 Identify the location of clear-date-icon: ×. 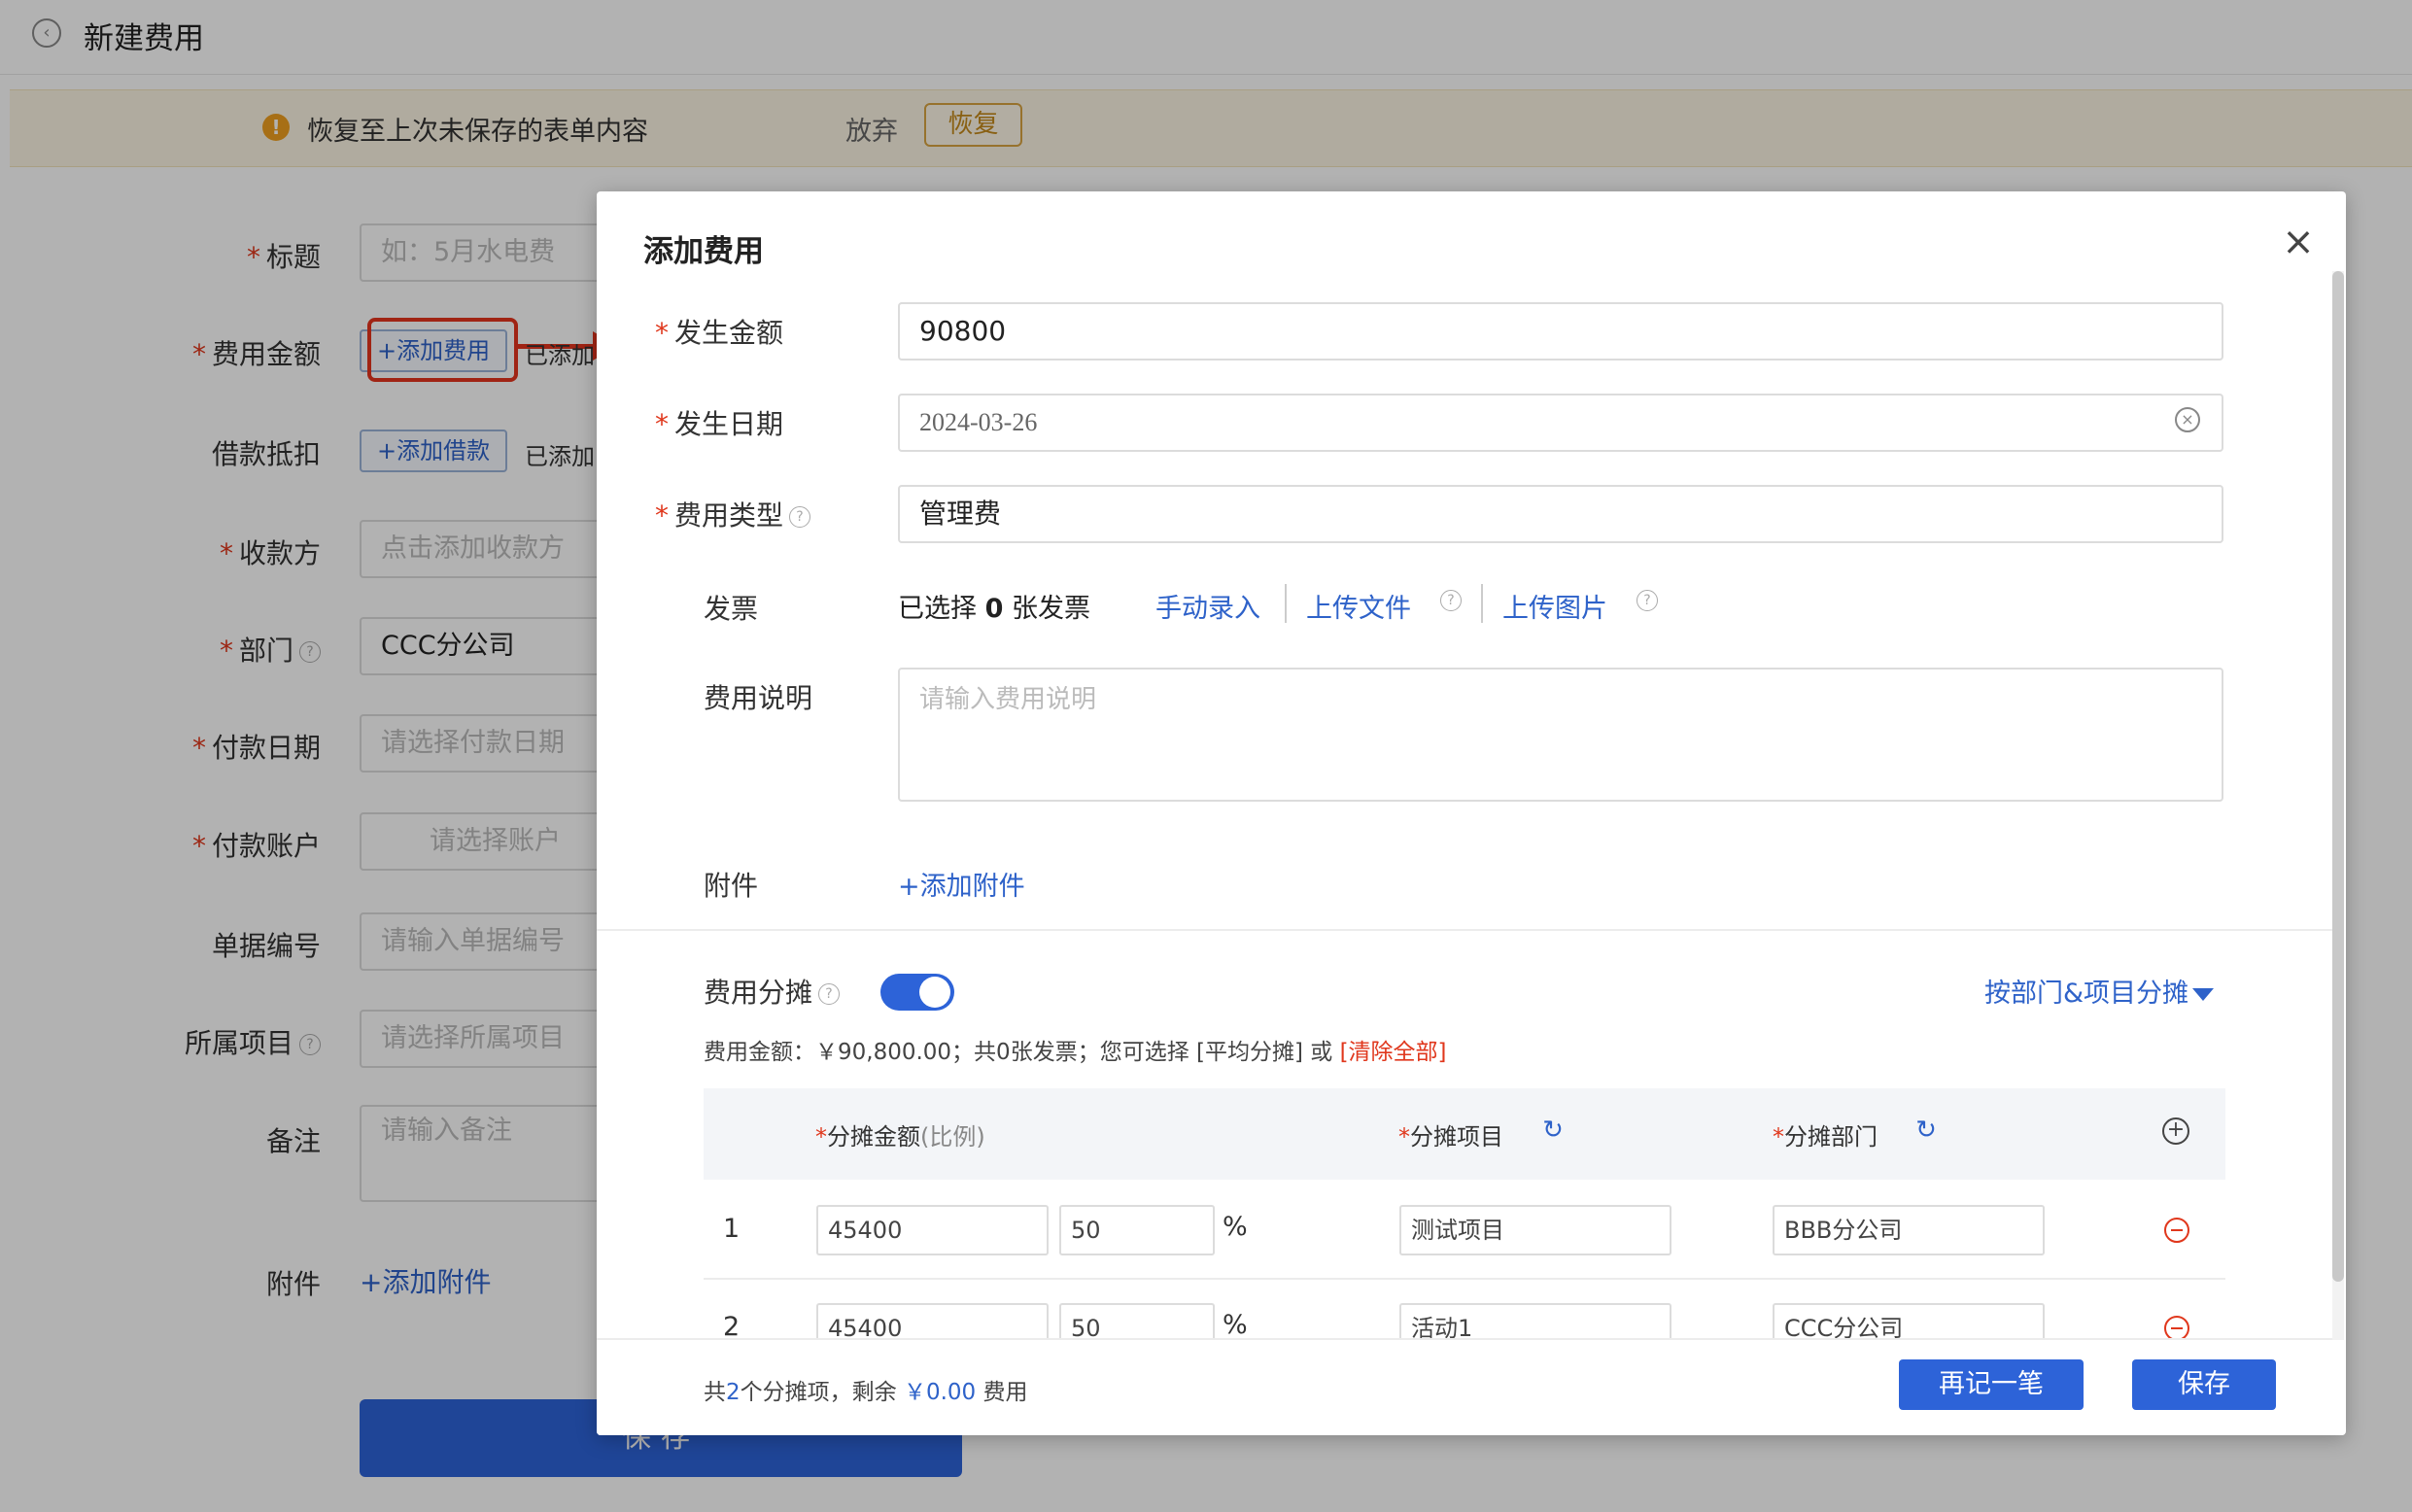
(2187, 419).